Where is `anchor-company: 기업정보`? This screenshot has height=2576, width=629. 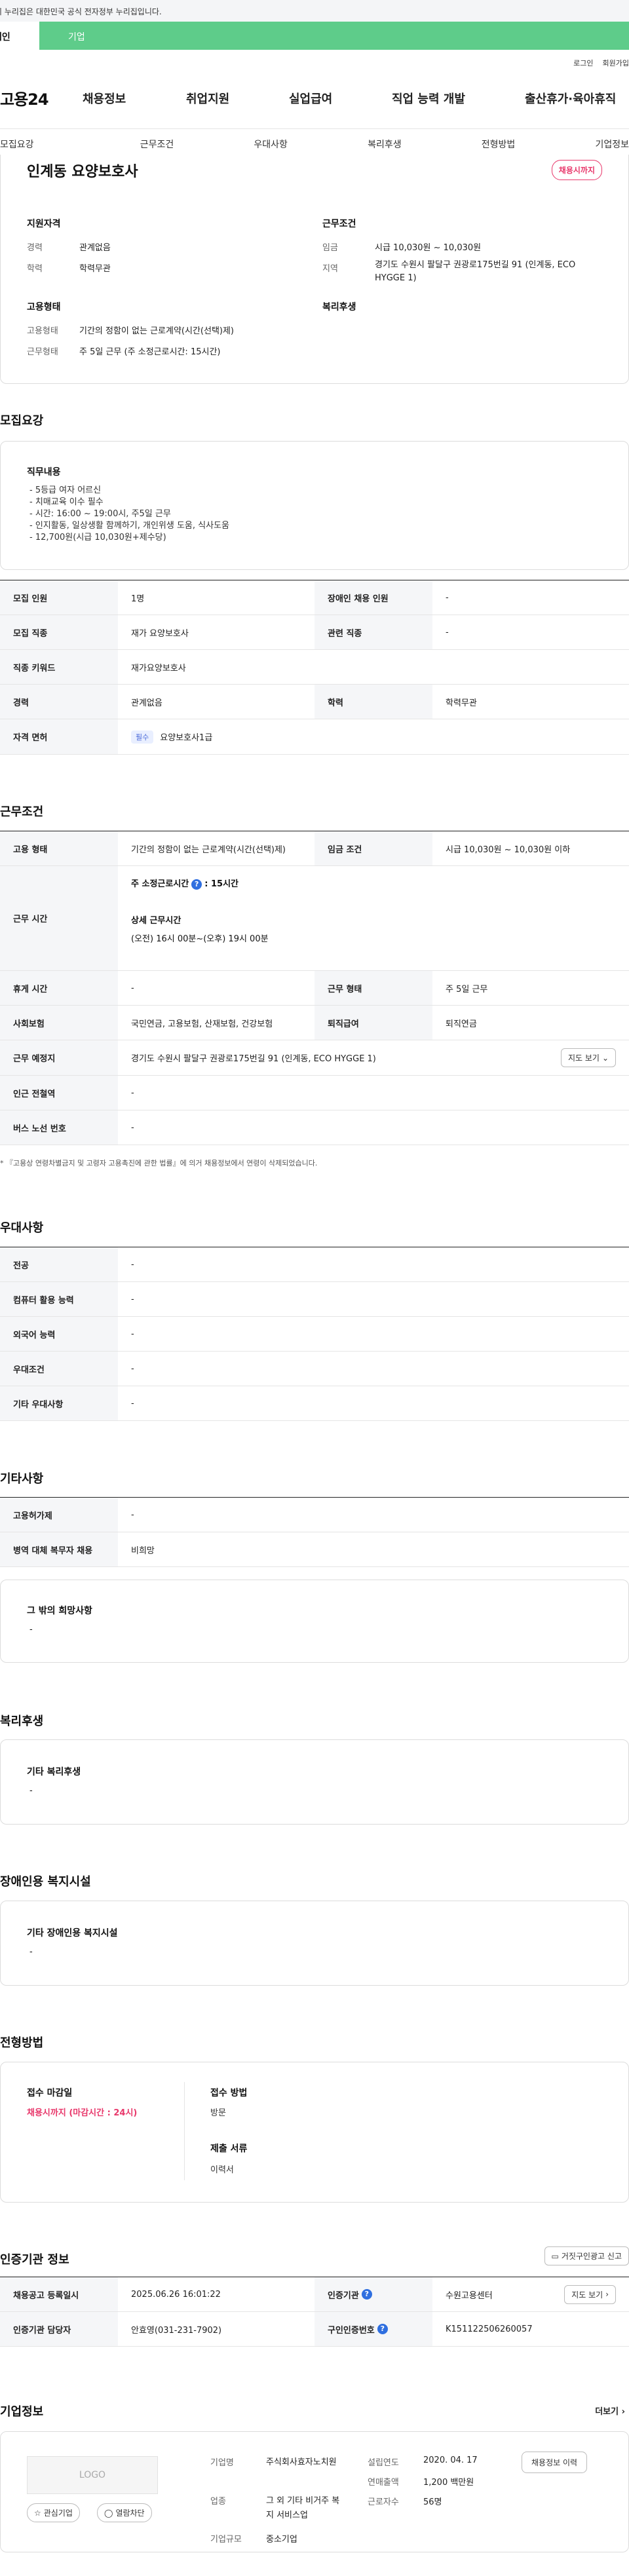 anchor-company: 기업정보 is located at coordinates (612, 147).